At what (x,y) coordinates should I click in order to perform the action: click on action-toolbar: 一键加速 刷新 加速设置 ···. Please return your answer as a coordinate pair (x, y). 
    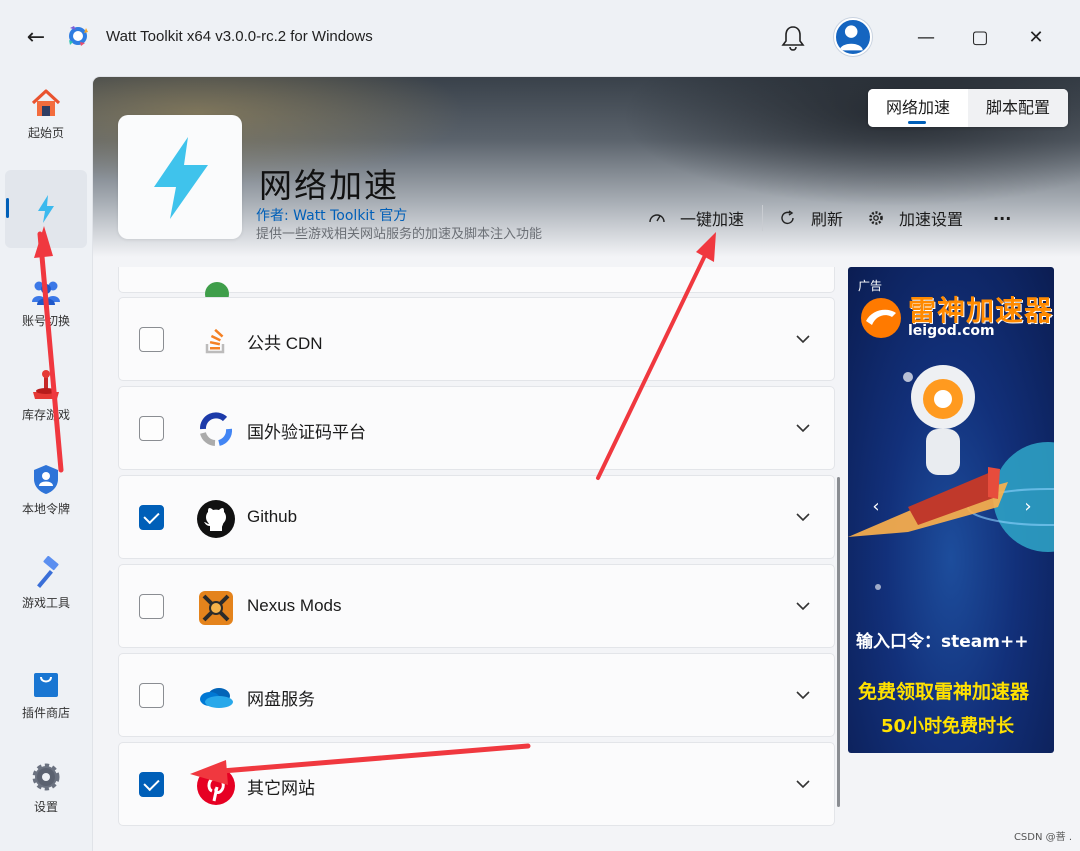
    Looking at the image, I should click on (829, 218).